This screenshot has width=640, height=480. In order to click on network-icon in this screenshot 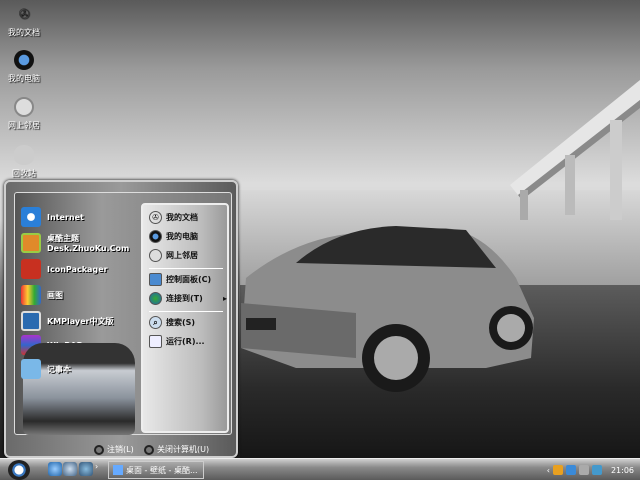, I will do `click(570, 470)`.